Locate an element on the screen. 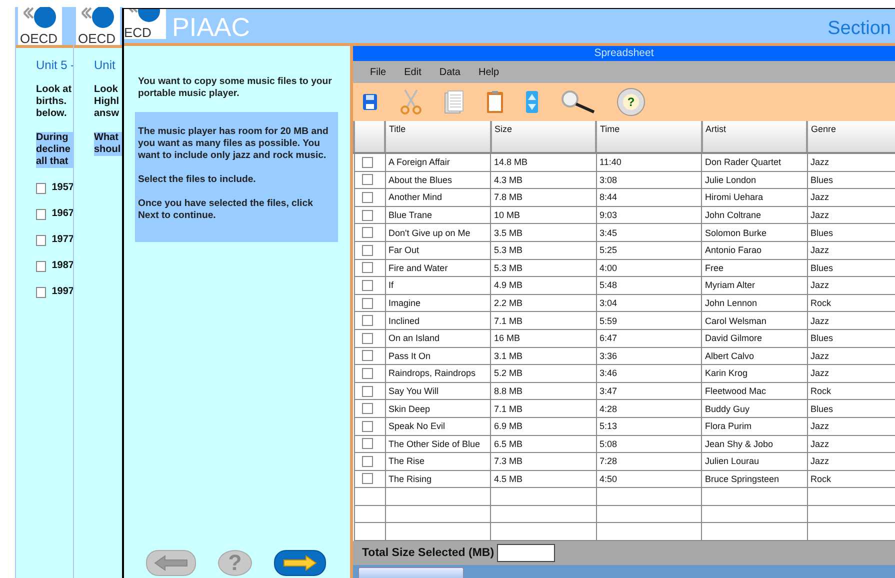  logo-text: ECD is located at coordinates (138, 33).